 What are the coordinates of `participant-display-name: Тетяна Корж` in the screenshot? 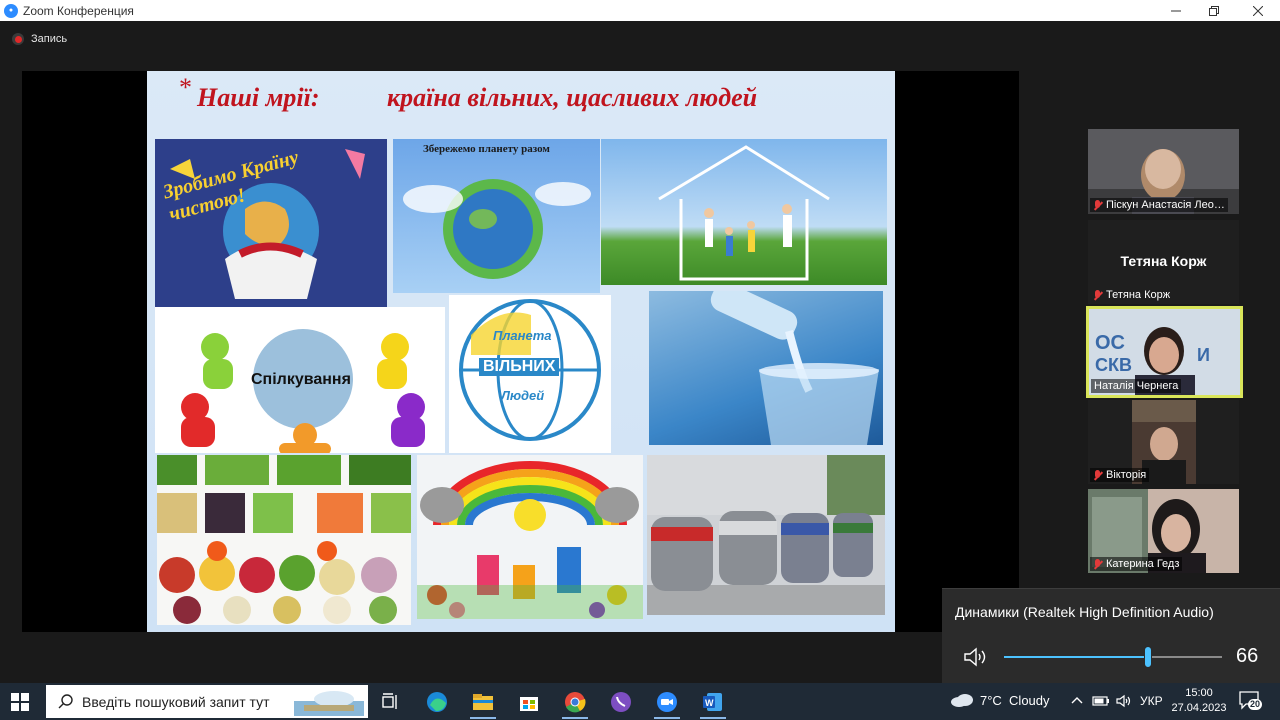 It's located at (1163, 261).